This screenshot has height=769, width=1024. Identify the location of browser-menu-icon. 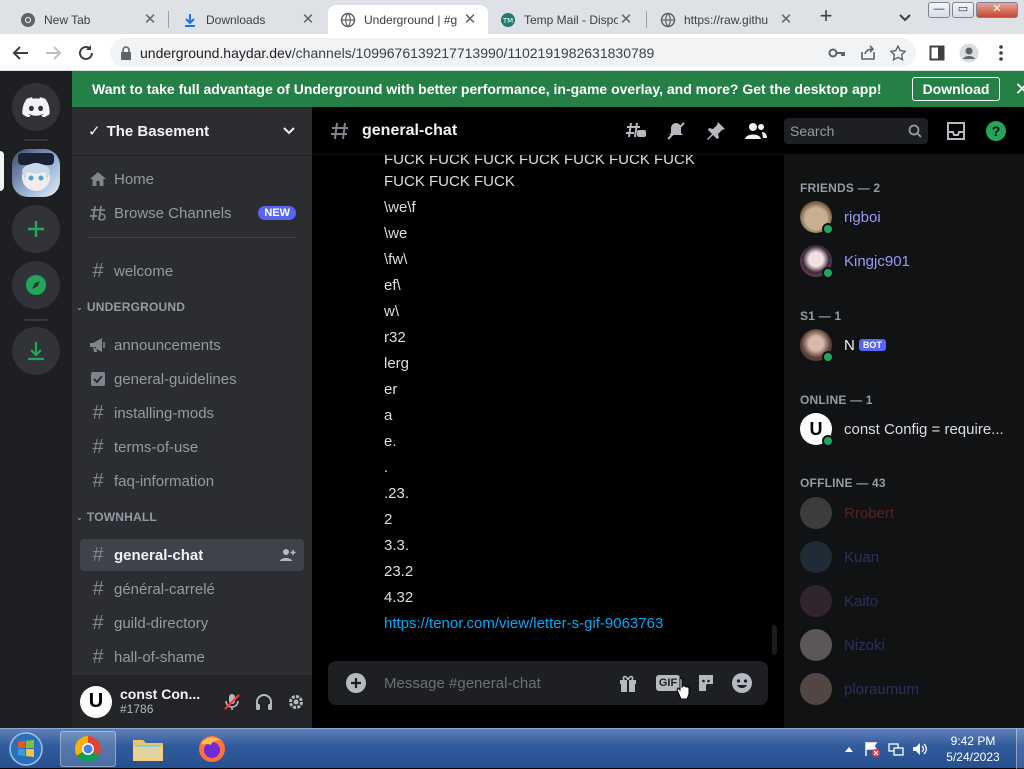
(1001, 53).